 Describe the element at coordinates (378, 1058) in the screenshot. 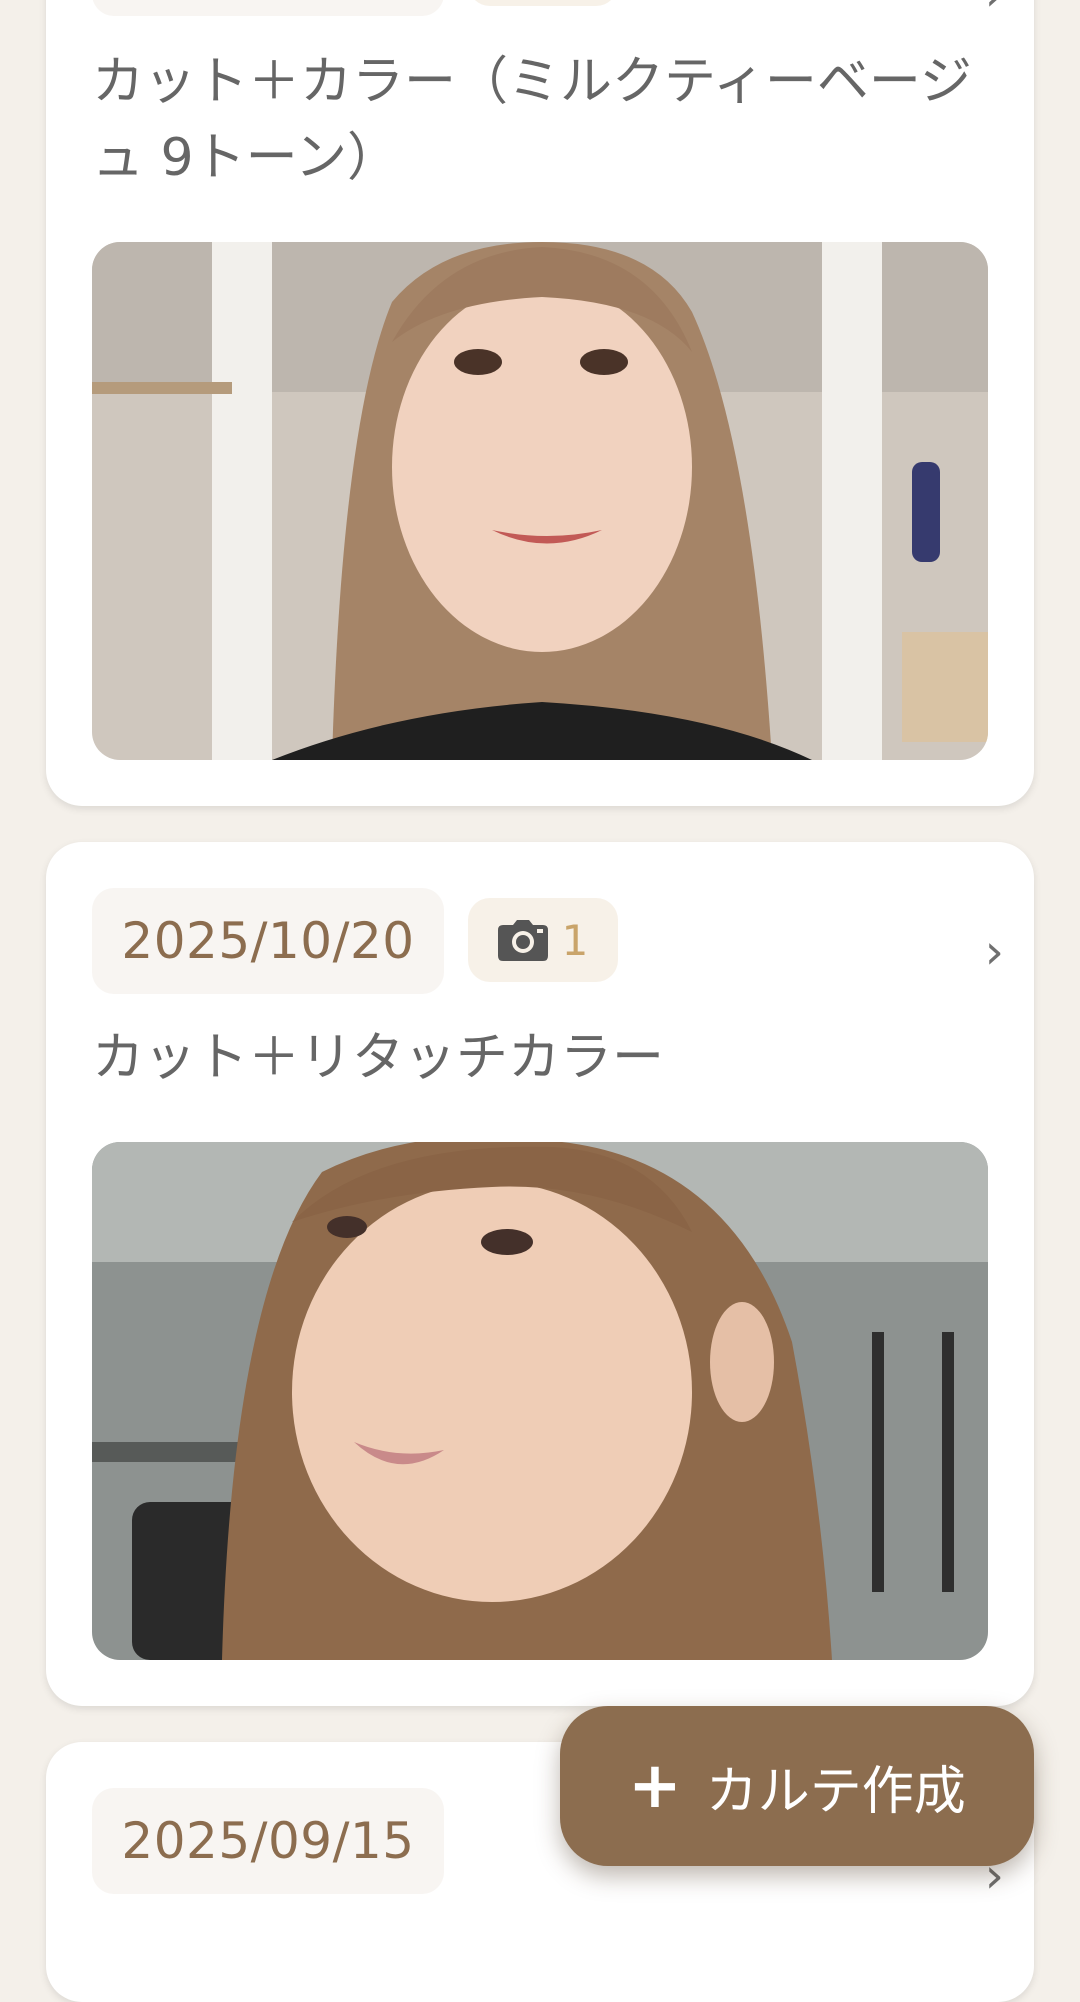

I see `record-title: カット＋リタッチカラー` at that location.